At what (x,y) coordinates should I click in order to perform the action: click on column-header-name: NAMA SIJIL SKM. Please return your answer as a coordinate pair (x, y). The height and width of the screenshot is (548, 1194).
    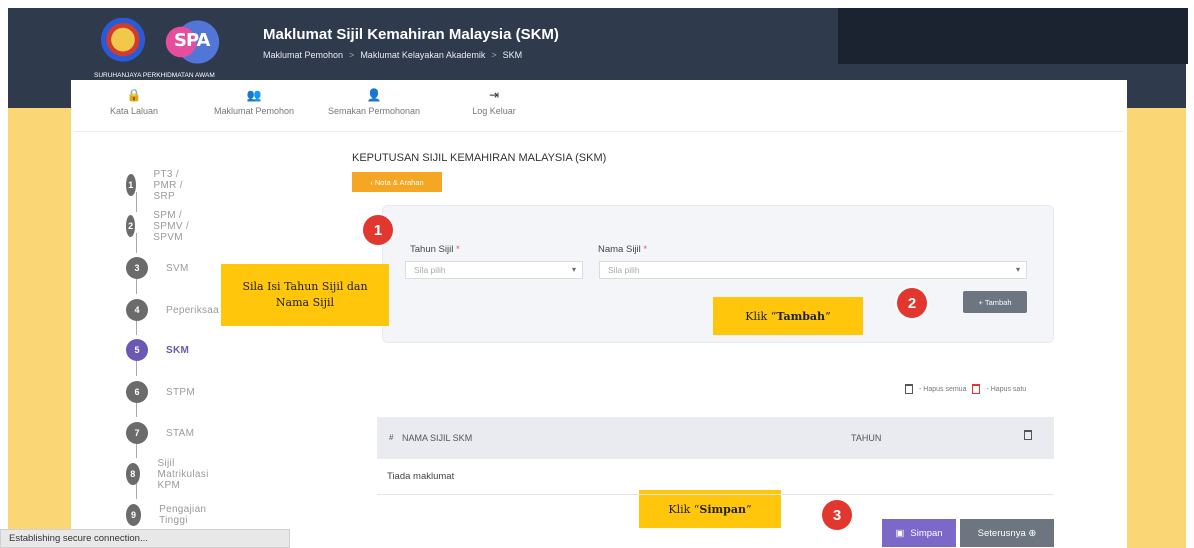
    Looking at the image, I should click on (437, 438).